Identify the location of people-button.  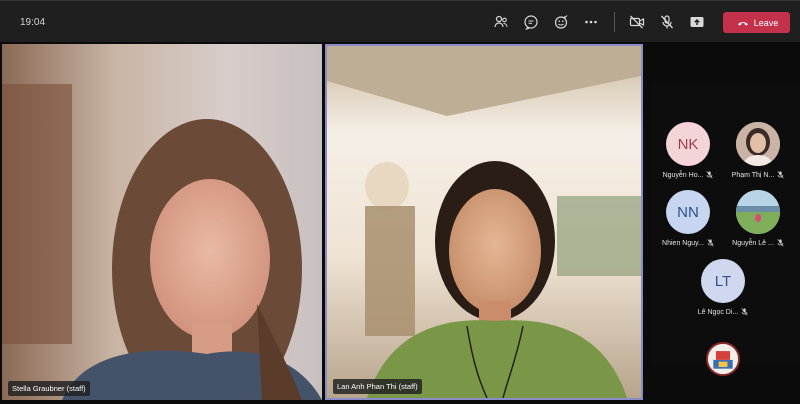
(501, 22).